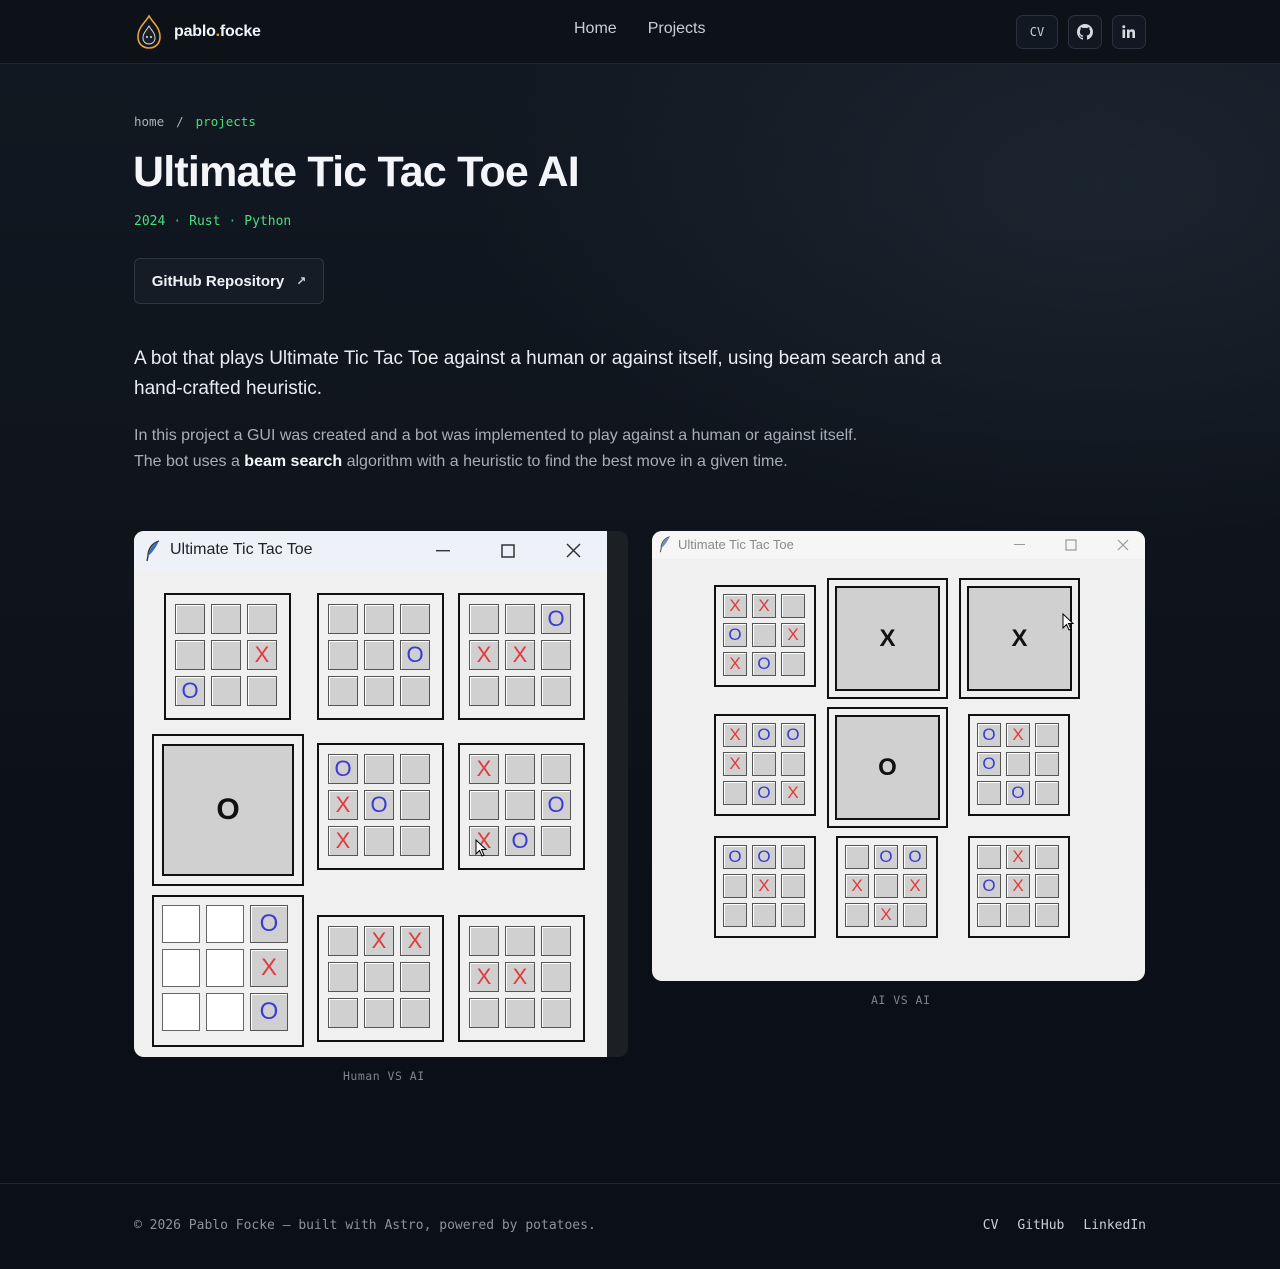 The width and height of the screenshot is (1280, 1269). Describe the element at coordinates (1071, 545) in the screenshot. I see `maximize-icon` at that location.